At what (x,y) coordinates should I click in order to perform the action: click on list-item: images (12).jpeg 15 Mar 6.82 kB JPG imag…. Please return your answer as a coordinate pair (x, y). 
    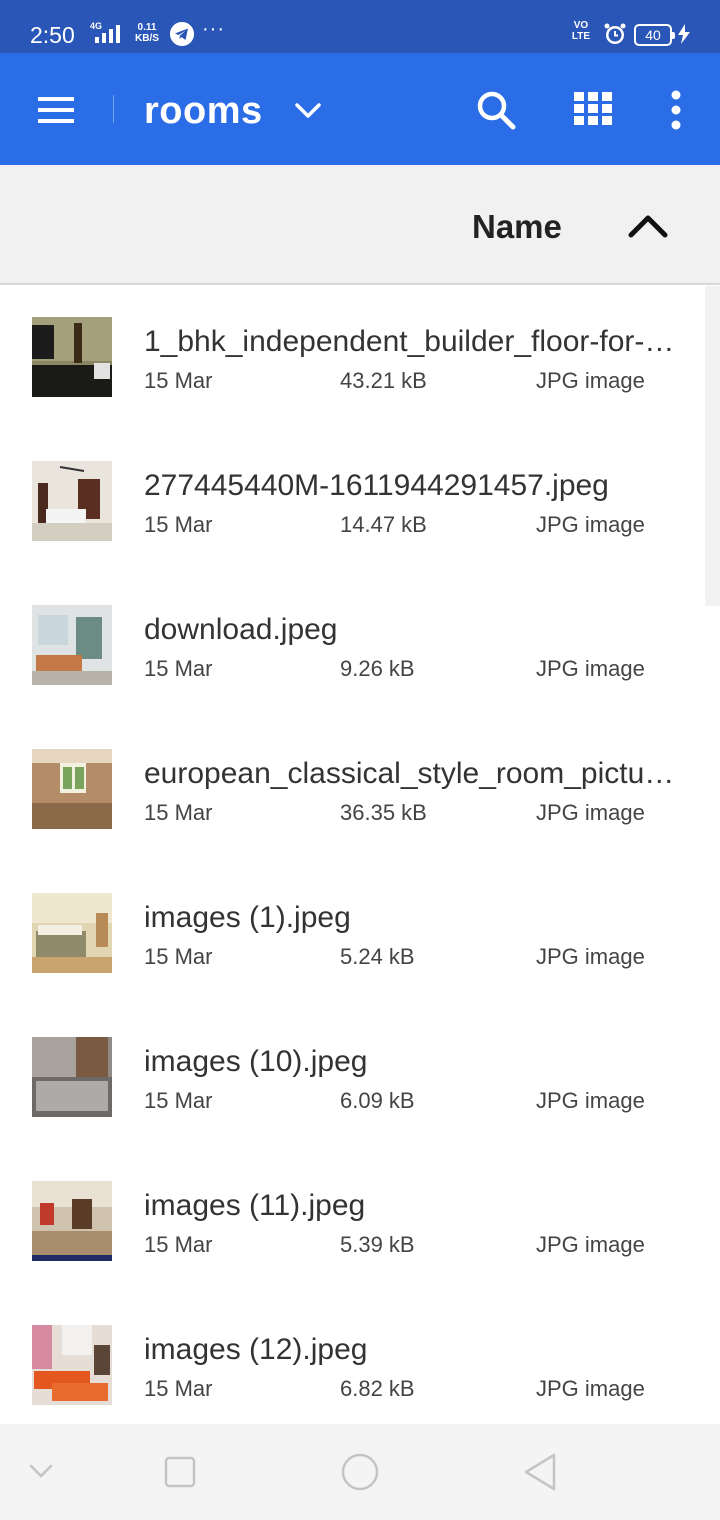
    Looking at the image, I should click on (360, 1359).